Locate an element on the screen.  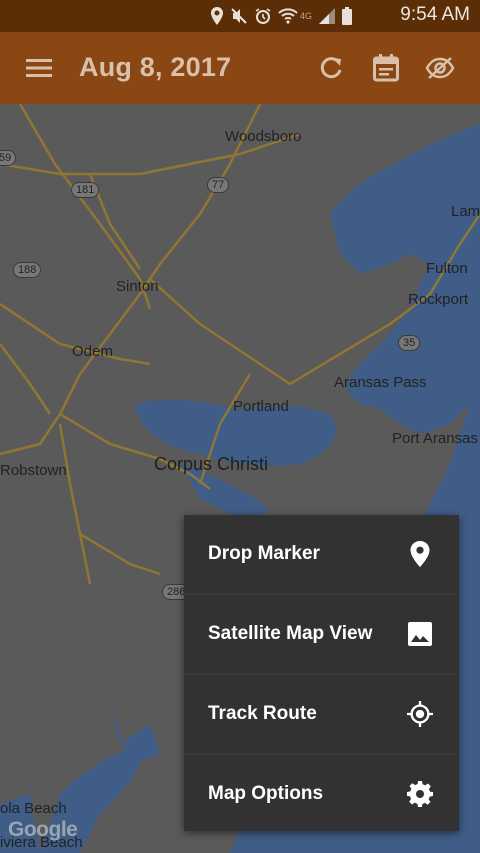
google-attribution: Google is located at coordinates (43, 829).